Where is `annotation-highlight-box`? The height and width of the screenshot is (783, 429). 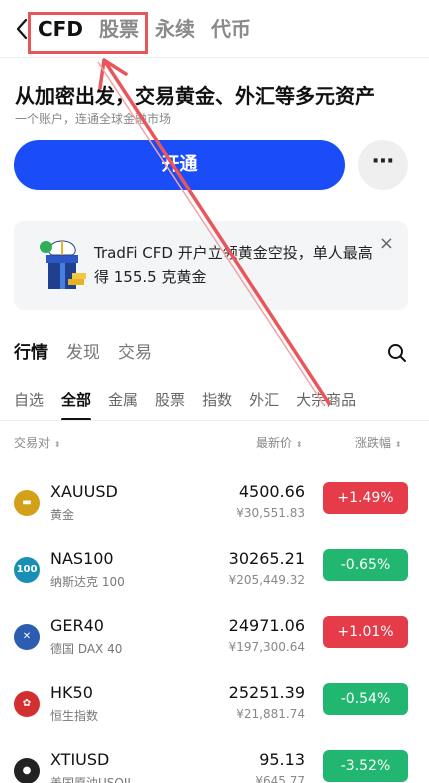 annotation-highlight-box is located at coordinates (88, 33).